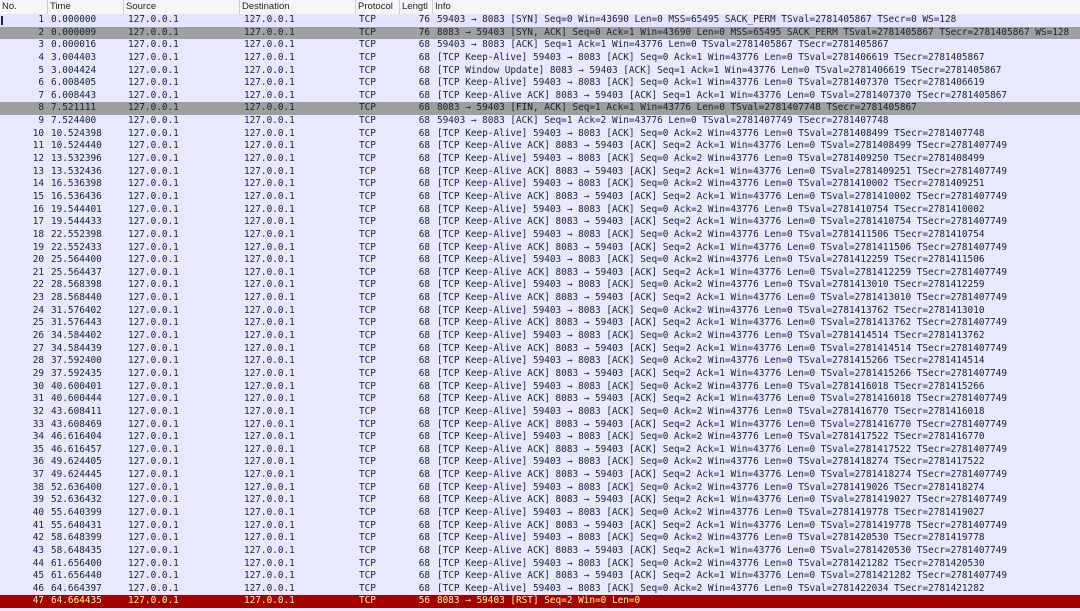  I want to click on column-header-destination: Destination, so click(298, 7).